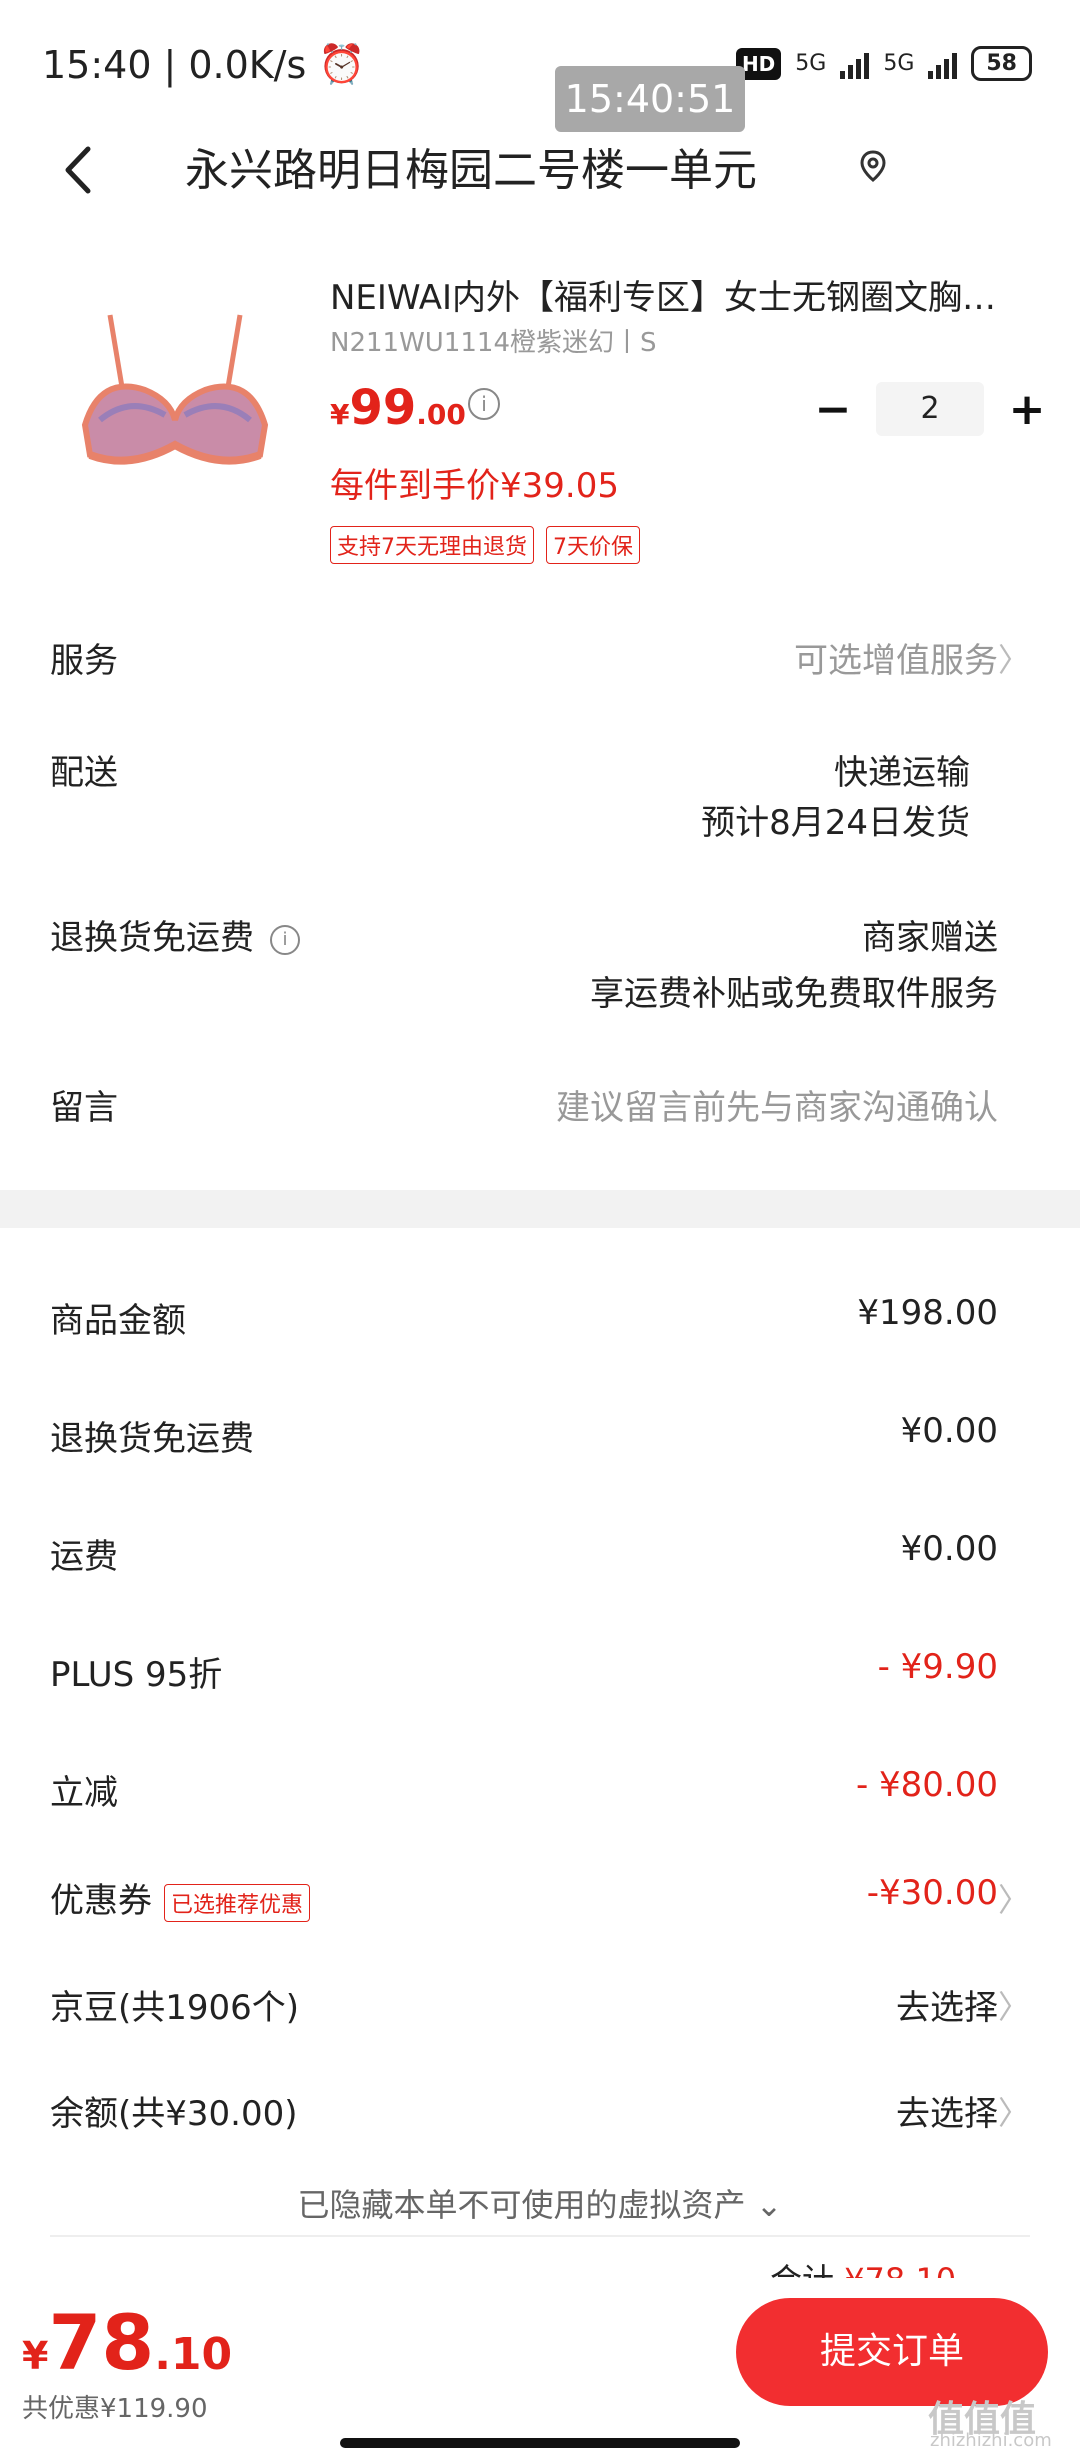 Image resolution: width=1080 pixels, height=2460 pixels. What do you see at coordinates (540, 2369) in the screenshot?
I see `bottom-bar: ¥ 78 .10 共优惠¥119.90 提交订单` at bounding box center [540, 2369].